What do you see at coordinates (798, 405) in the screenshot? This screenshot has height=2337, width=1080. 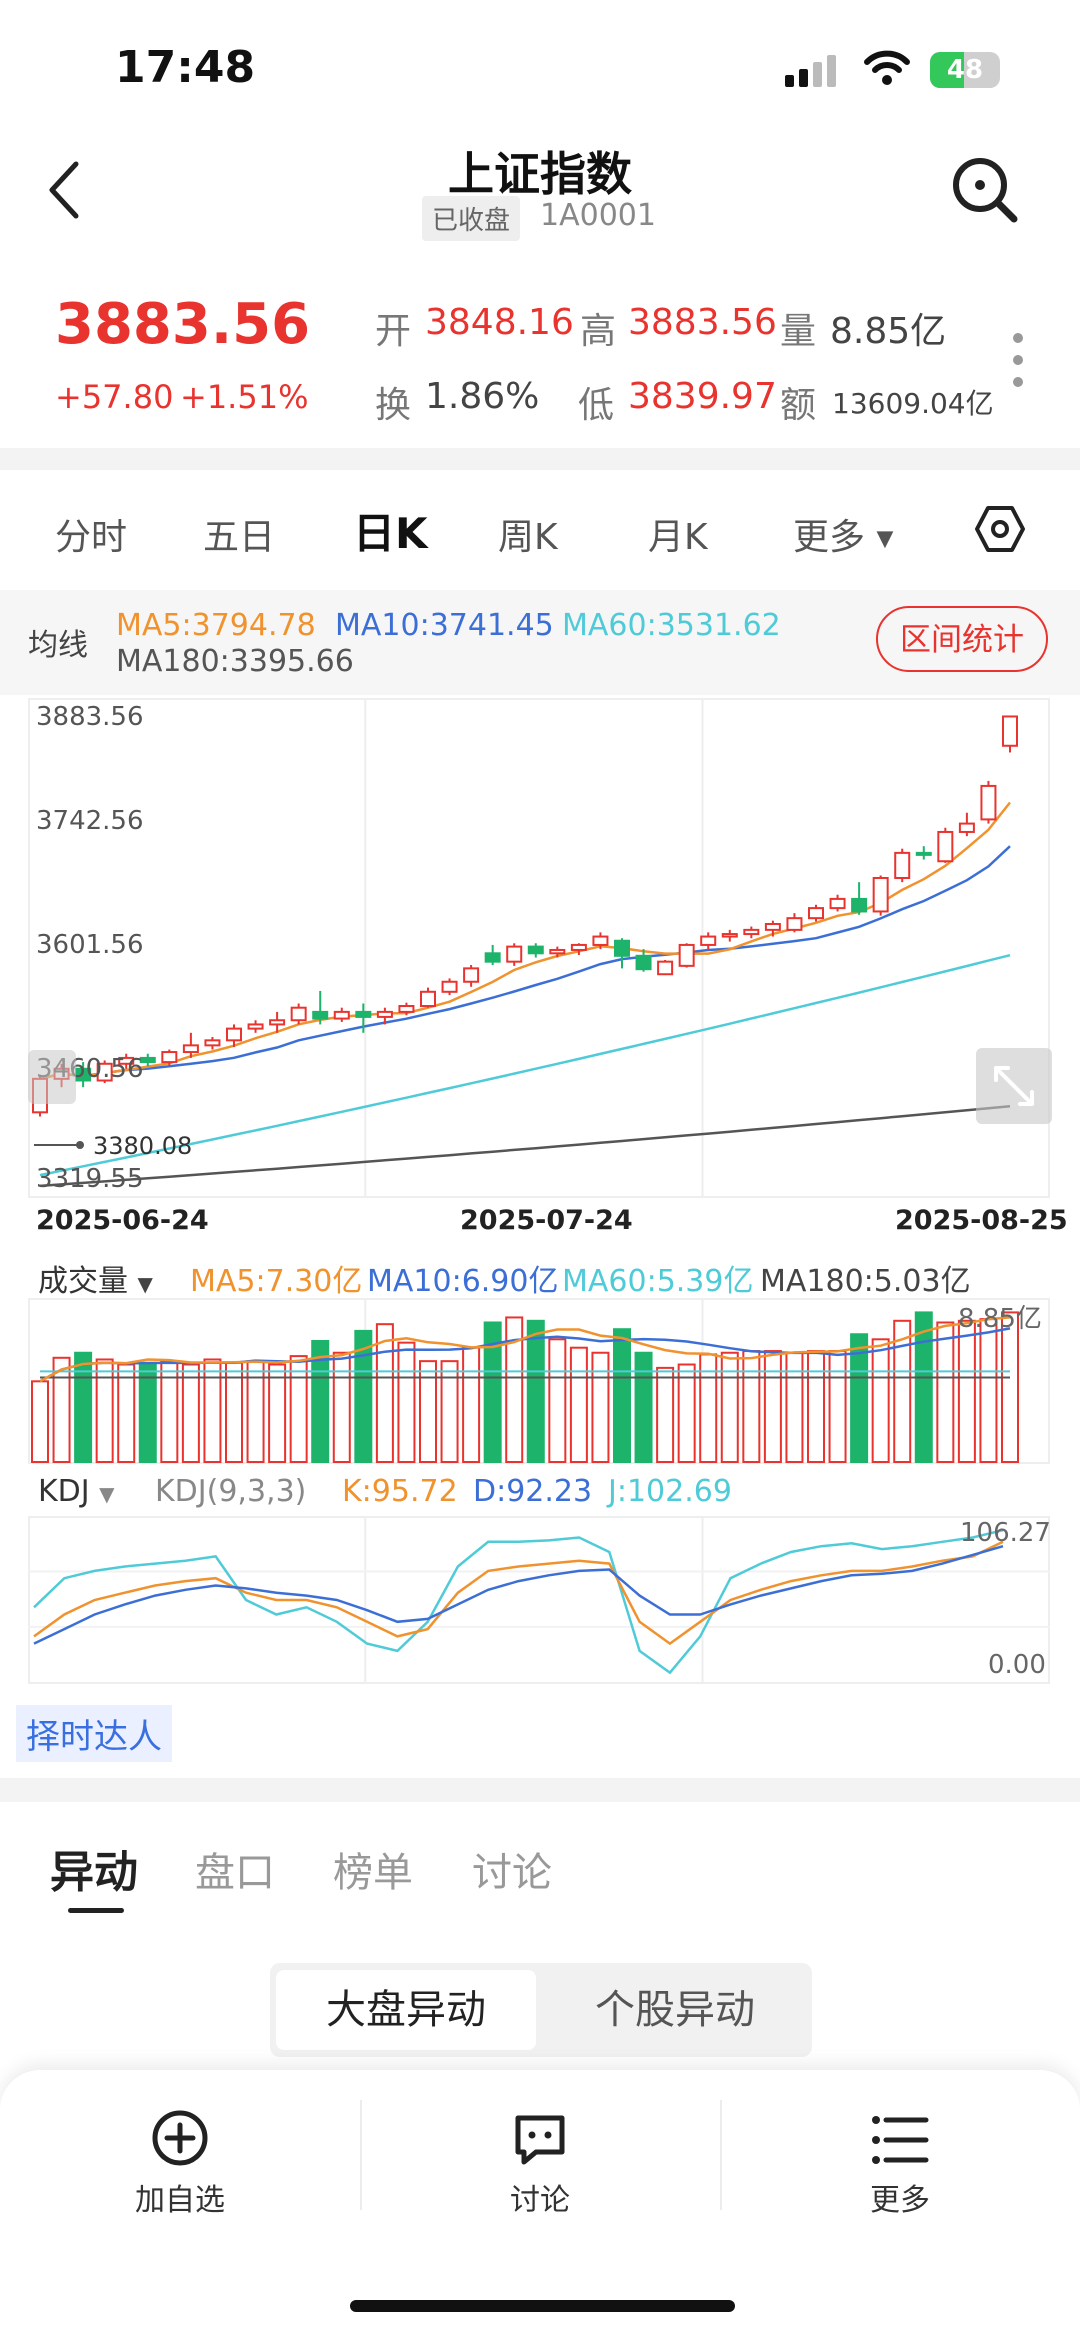 I see `amount-label: 额` at bounding box center [798, 405].